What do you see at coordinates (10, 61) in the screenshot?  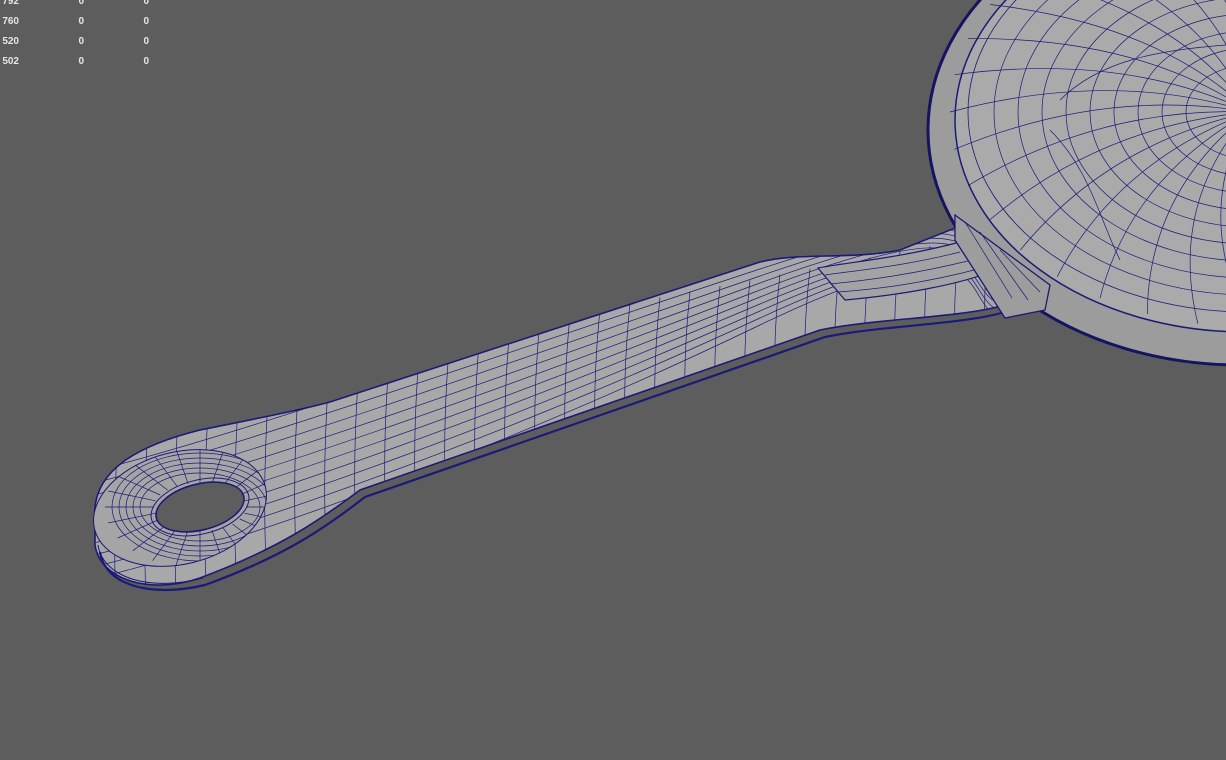 I see `hud-label: 502` at bounding box center [10, 61].